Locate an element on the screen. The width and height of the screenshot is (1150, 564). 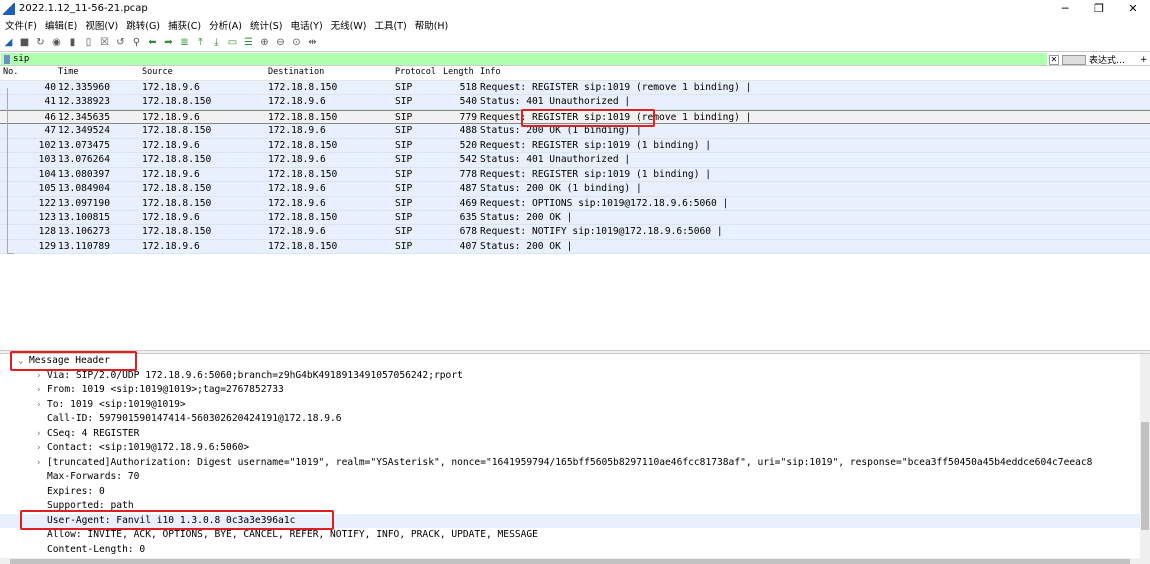
column-source: Source is located at coordinates (157, 72).